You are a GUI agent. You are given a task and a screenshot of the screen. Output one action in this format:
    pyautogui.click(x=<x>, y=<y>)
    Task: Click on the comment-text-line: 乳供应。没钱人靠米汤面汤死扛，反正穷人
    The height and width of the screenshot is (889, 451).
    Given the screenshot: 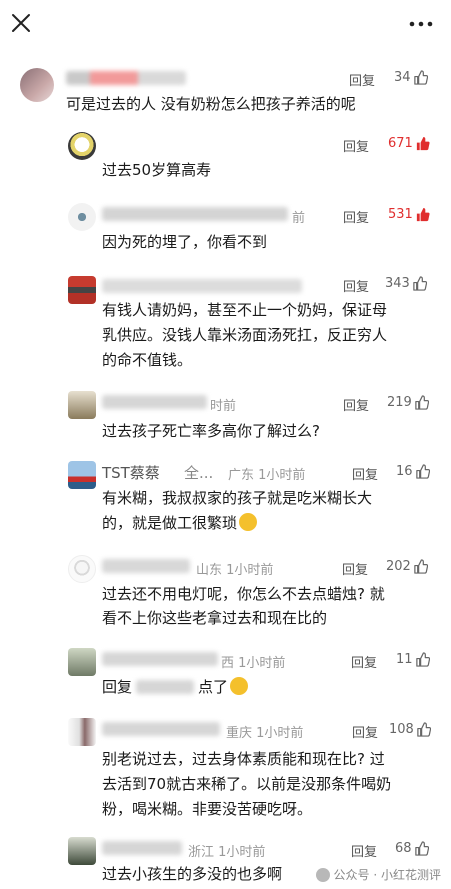 What is the action you would take?
    pyautogui.click(x=245, y=335)
    